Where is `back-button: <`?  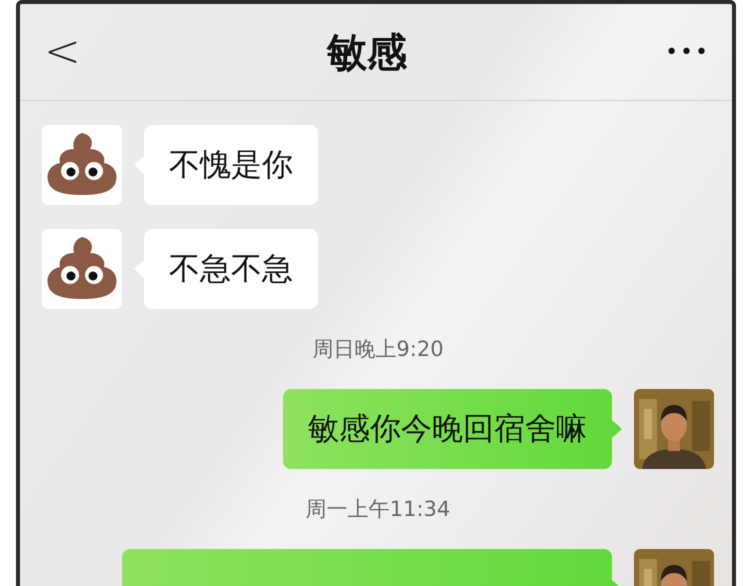
back-button: < is located at coordinates (64, 52).